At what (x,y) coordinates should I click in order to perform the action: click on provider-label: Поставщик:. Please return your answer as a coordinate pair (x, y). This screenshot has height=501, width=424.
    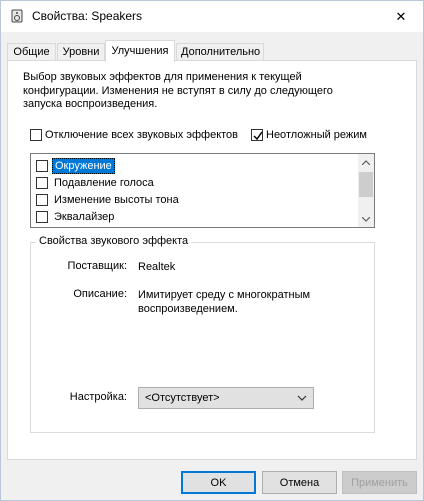
    Looking at the image, I should click on (97, 266).